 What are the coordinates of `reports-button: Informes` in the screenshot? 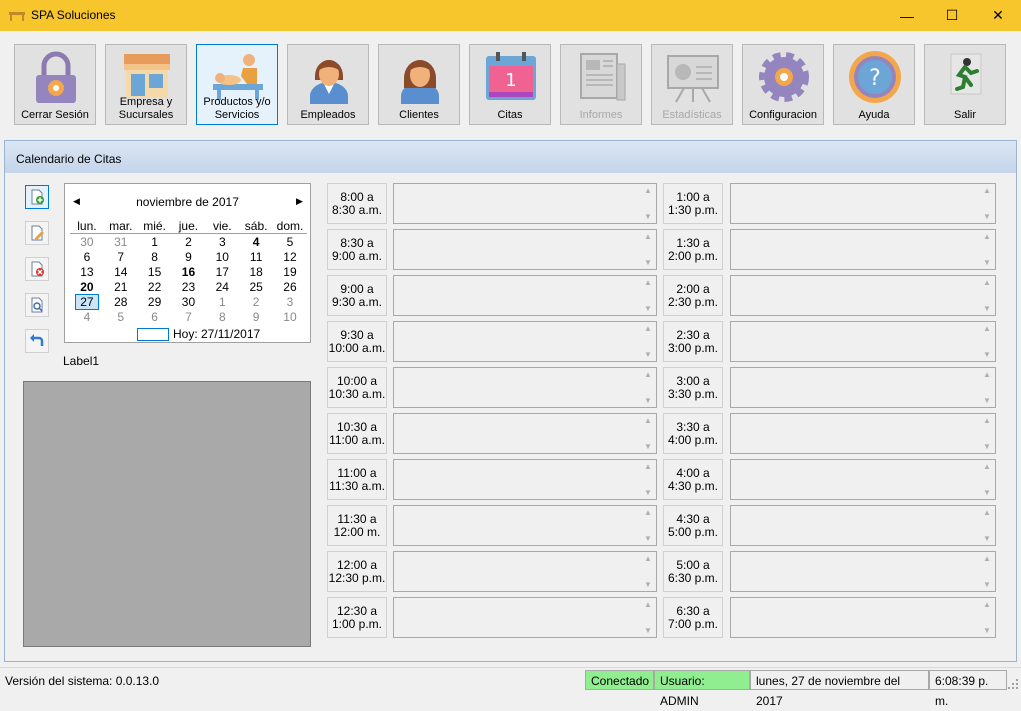 It's located at (601, 84).